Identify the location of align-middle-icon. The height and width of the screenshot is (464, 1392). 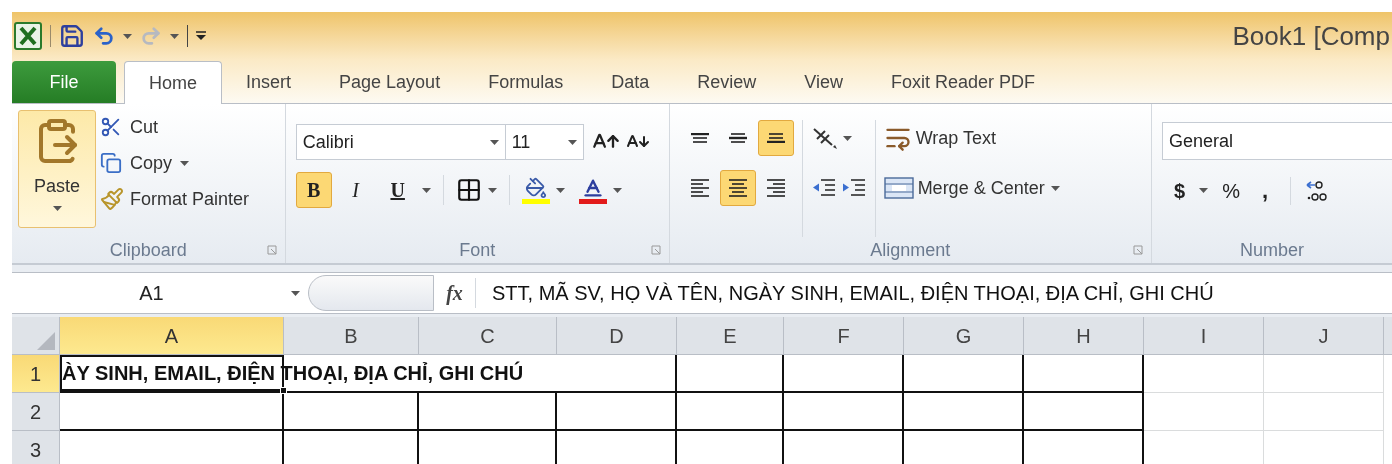
(737, 138).